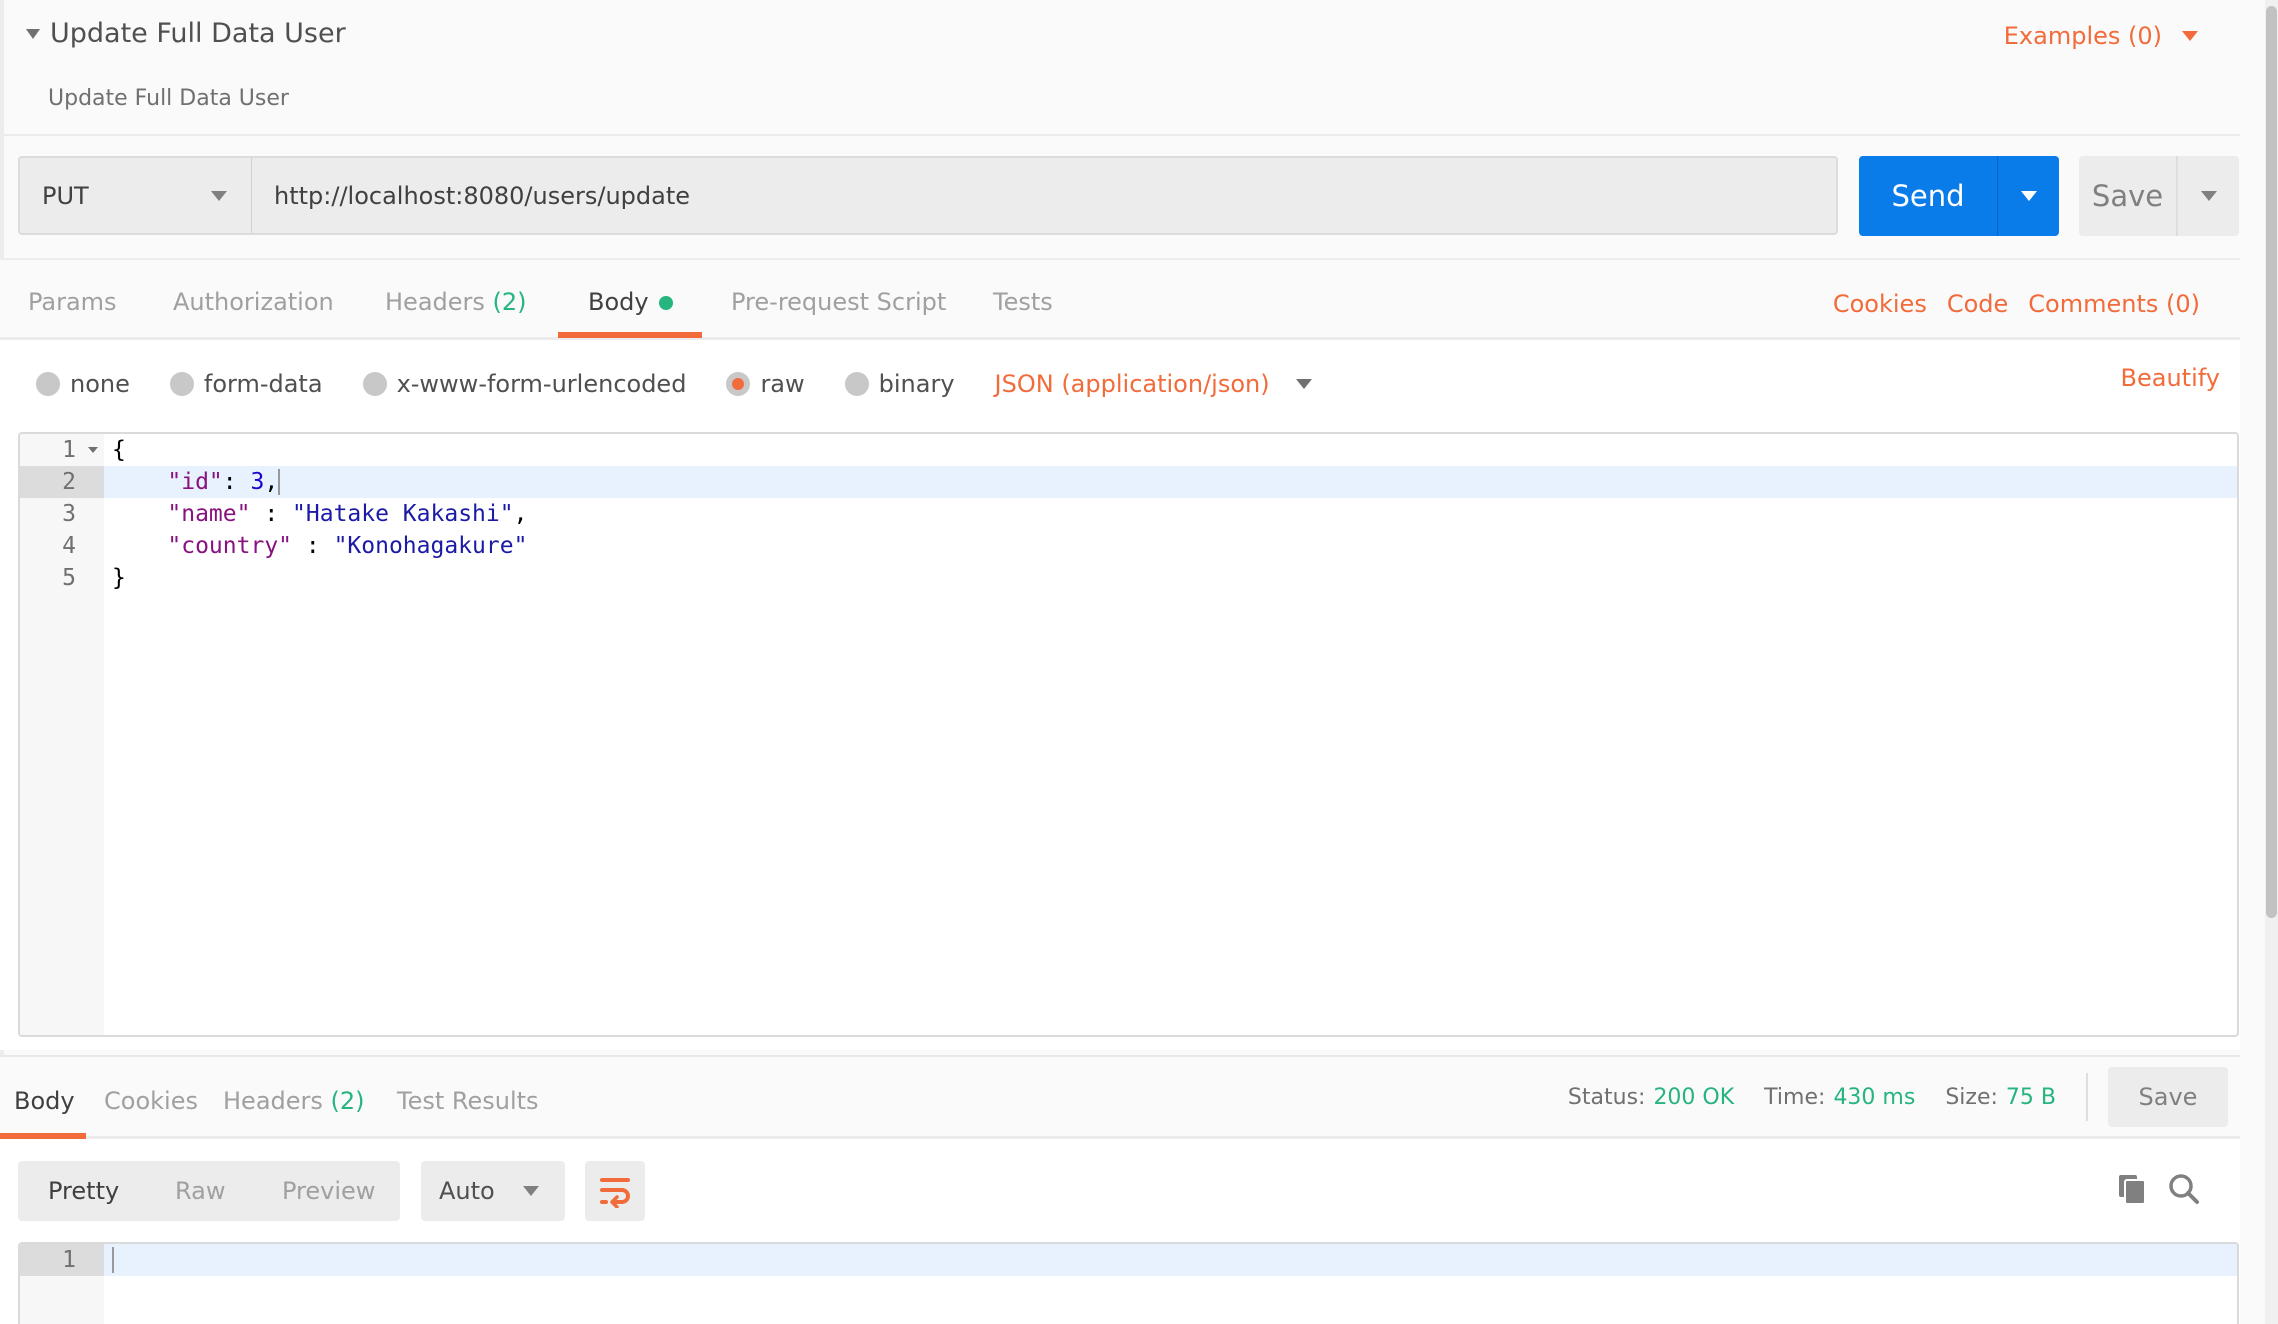 The height and width of the screenshot is (1324, 2278). I want to click on wrap-lines-icon, so click(615, 1193).